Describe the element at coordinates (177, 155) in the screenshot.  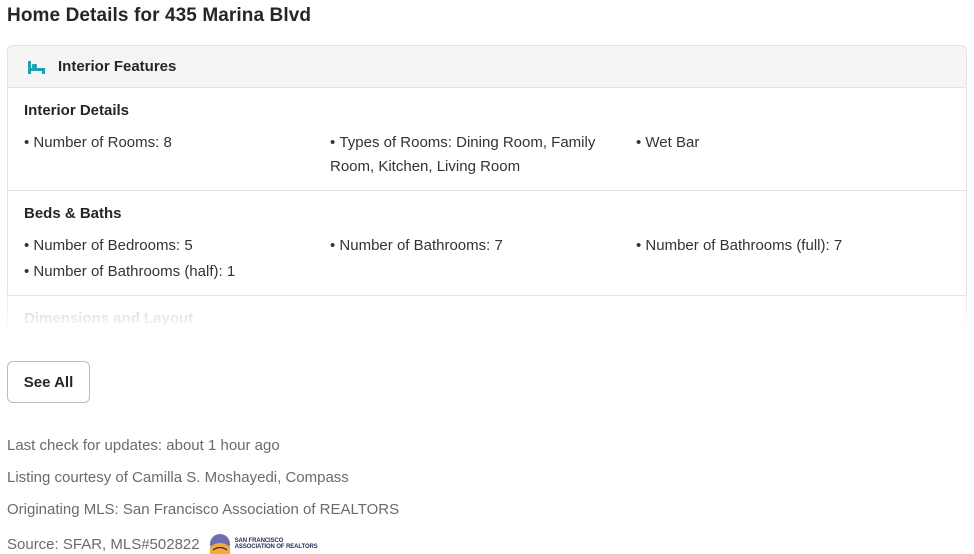
I see `list-item: Number of Rooms: 8` at that location.